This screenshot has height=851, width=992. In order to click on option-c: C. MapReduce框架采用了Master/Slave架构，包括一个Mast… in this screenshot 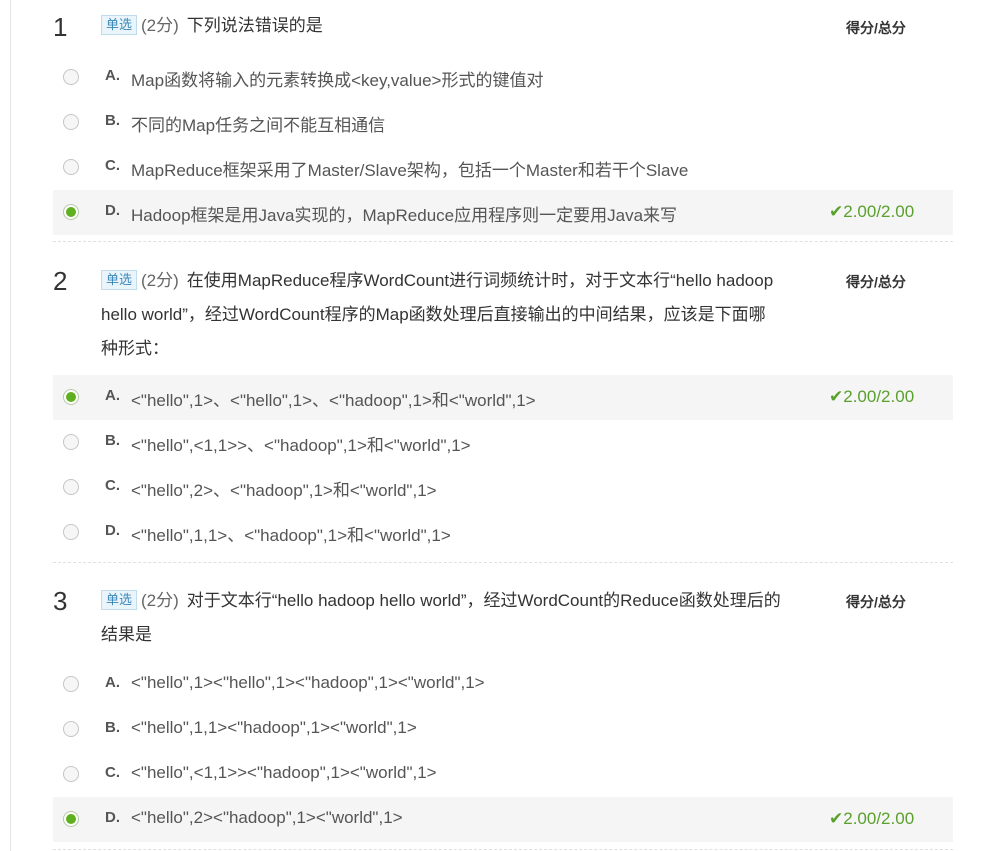, I will do `click(503, 167)`.